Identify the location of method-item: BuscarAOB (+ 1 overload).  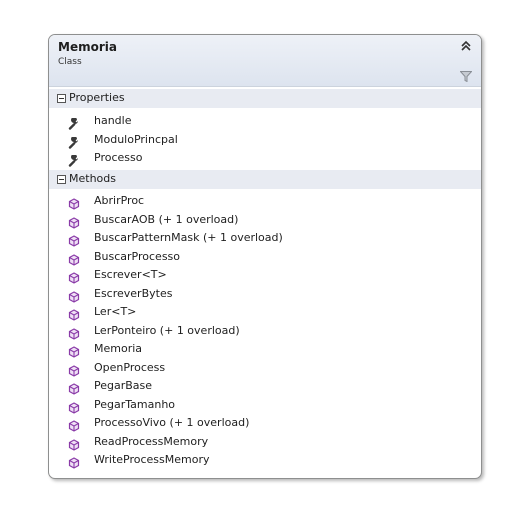
(265, 220).